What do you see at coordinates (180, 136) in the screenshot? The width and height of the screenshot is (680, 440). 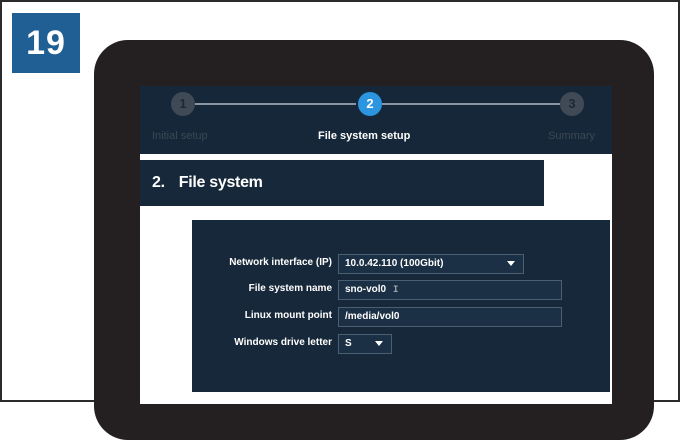 I see `step-1-label: Initial setup` at bounding box center [180, 136].